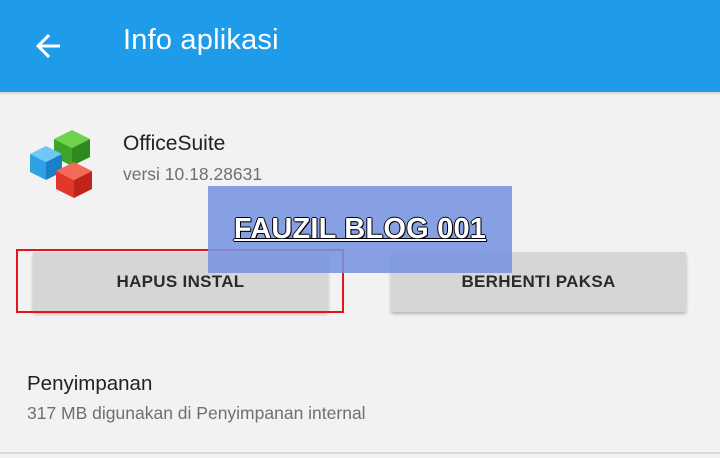  I want to click on app-version: versi 10.18.28631, so click(193, 174).